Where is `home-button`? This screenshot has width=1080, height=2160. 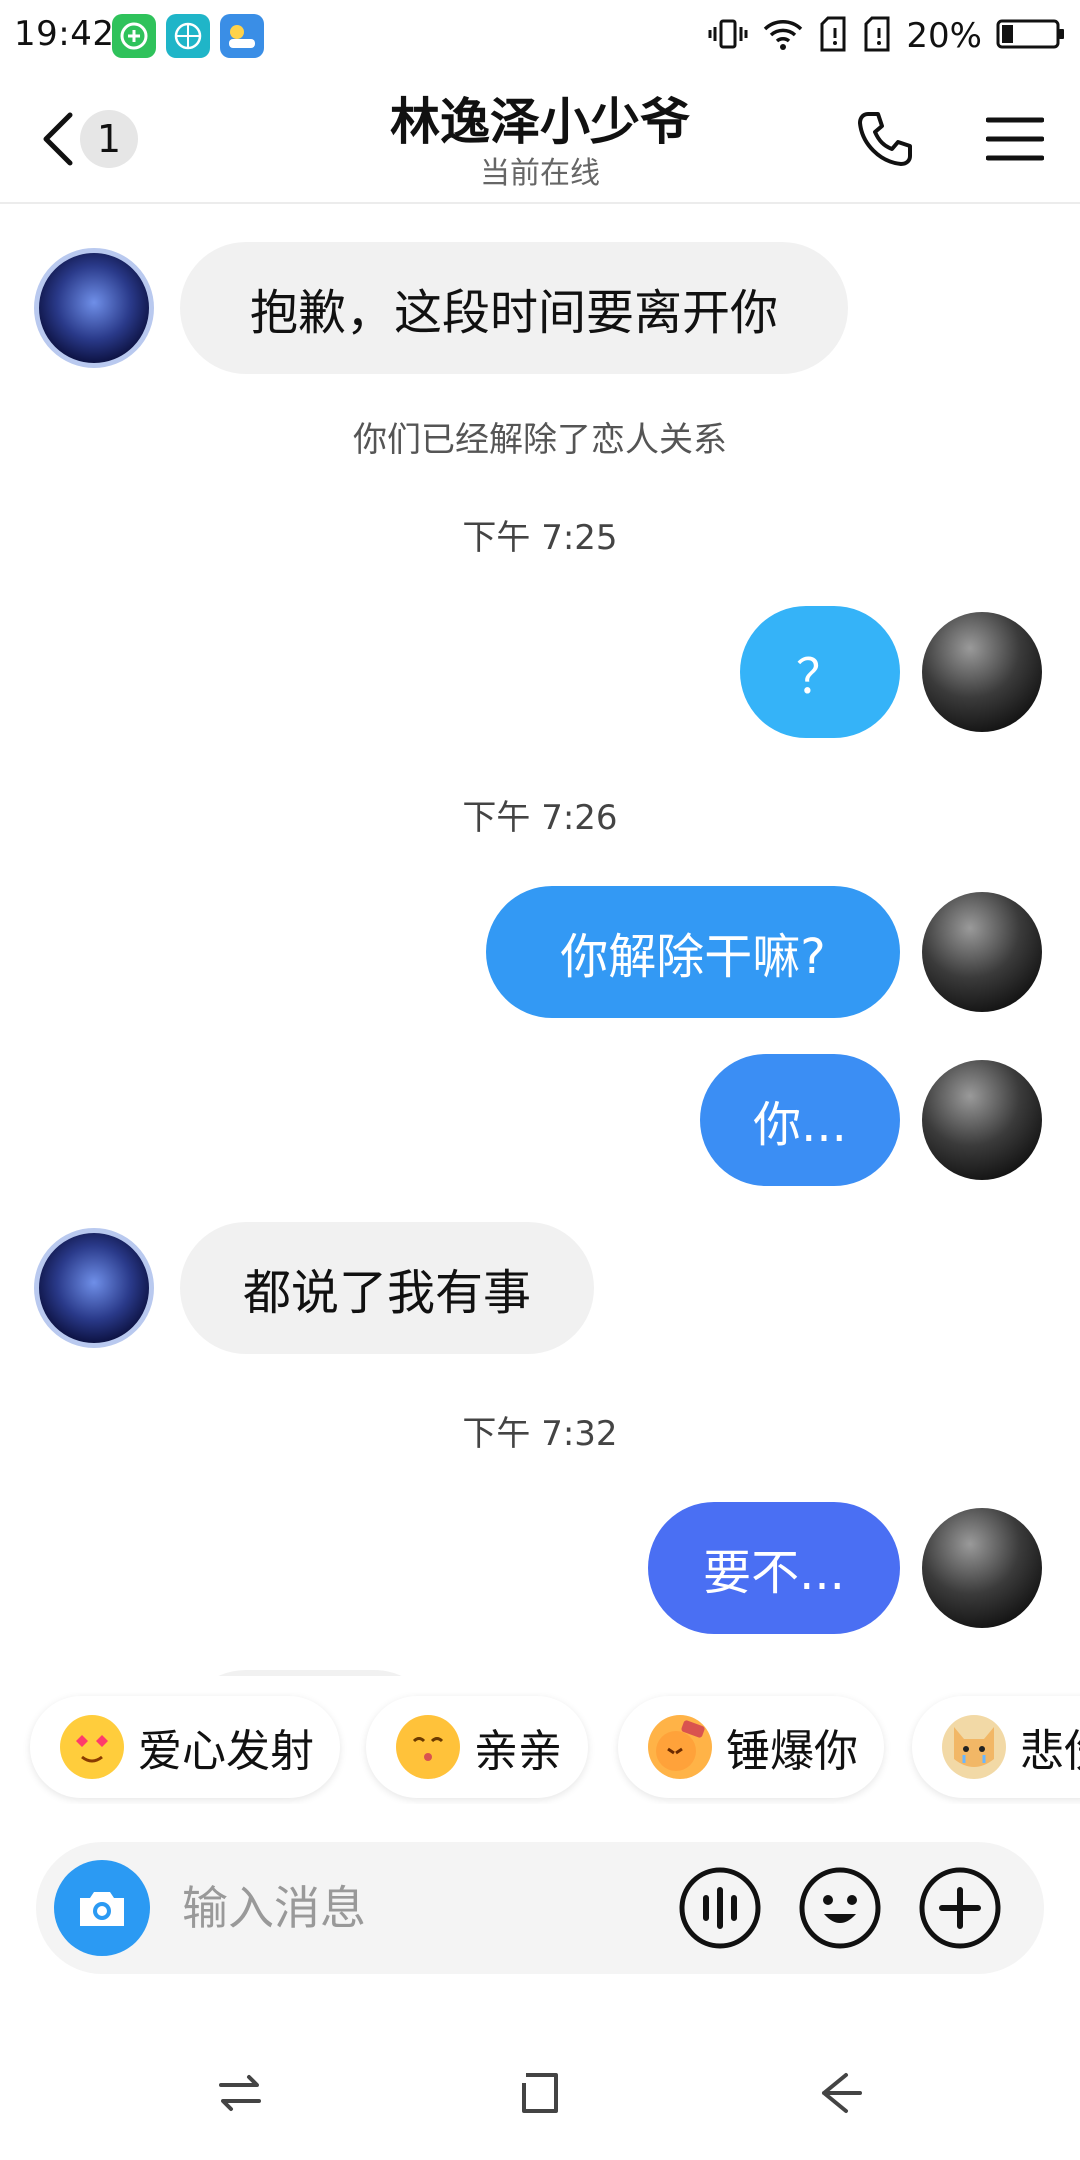 home-button is located at coordinates (540, 2093).